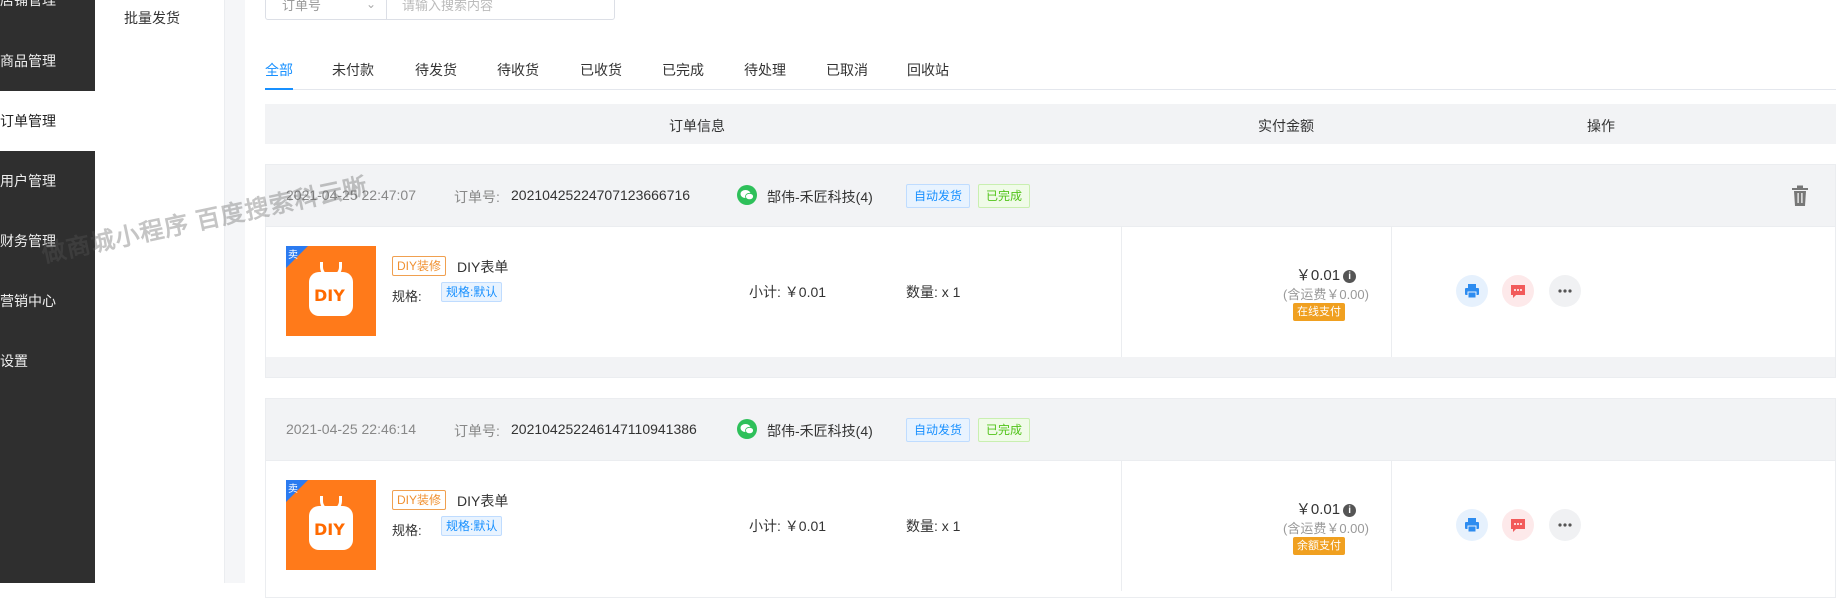 This screenshot has width=1836, height=598. I want to click on tab-all: 全部, so click(279, 75).